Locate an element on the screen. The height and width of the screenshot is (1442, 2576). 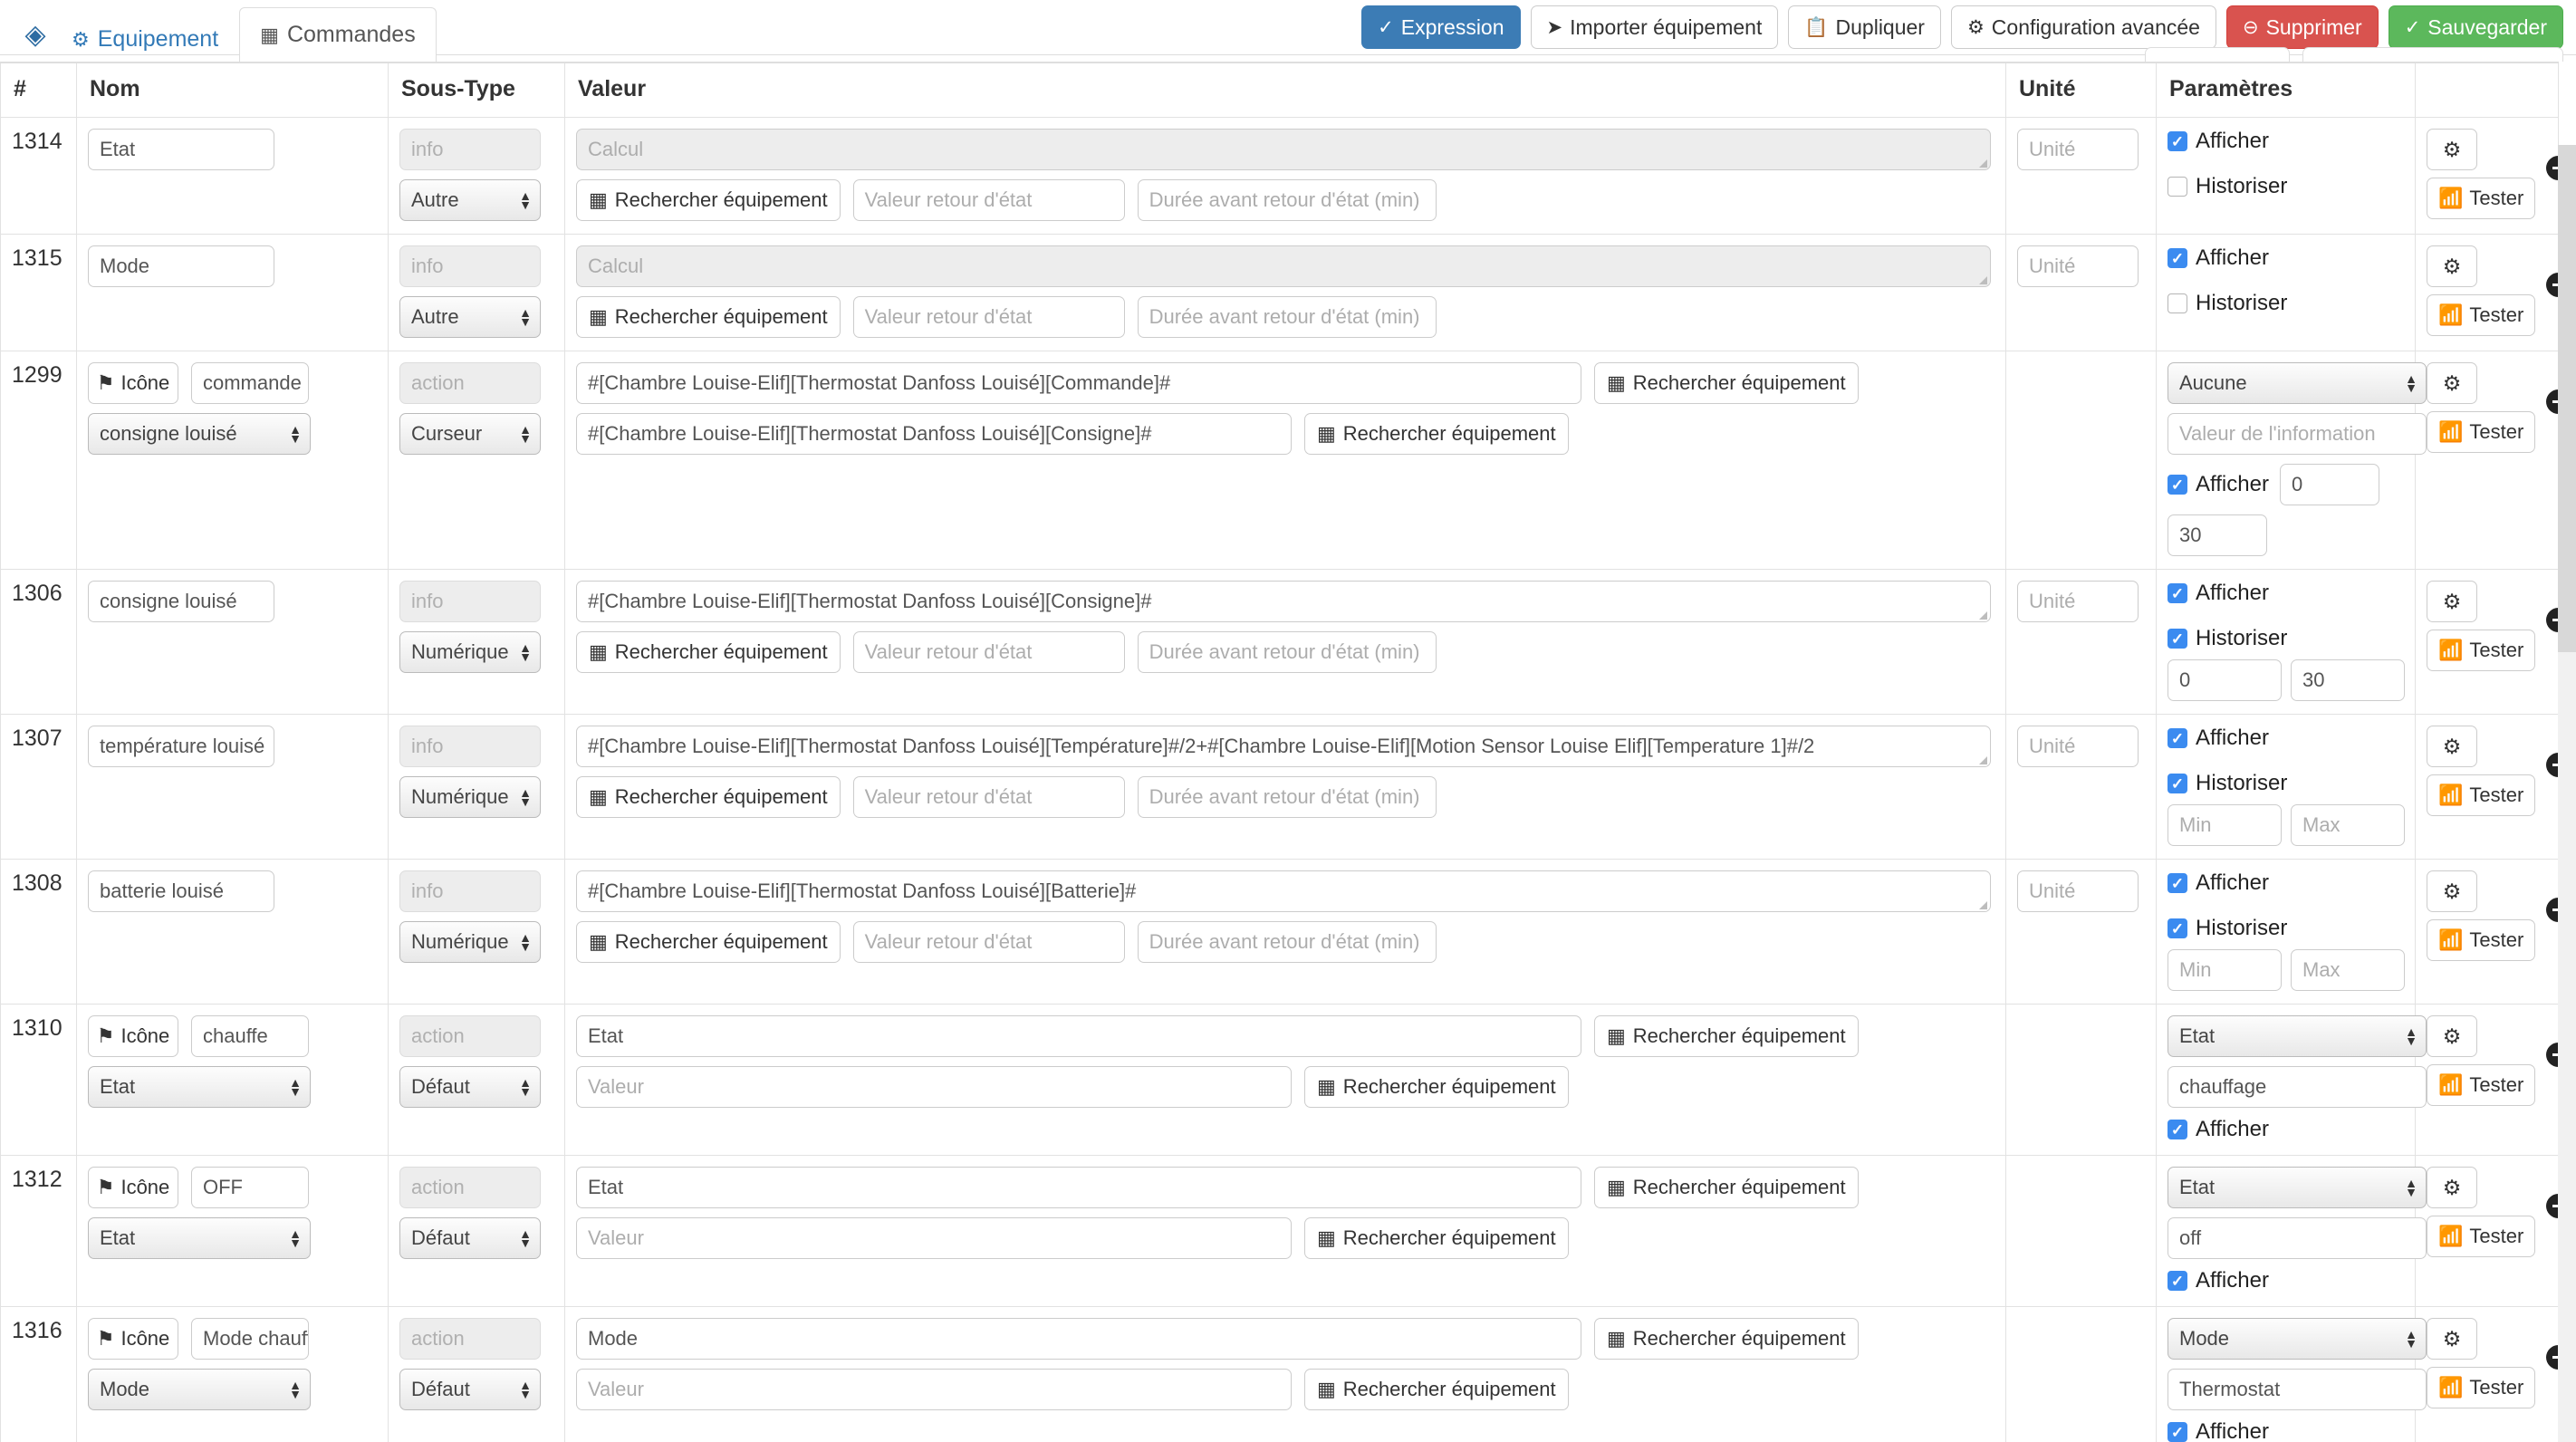
param-text-input: off is located at coordinates (2297, 1238).